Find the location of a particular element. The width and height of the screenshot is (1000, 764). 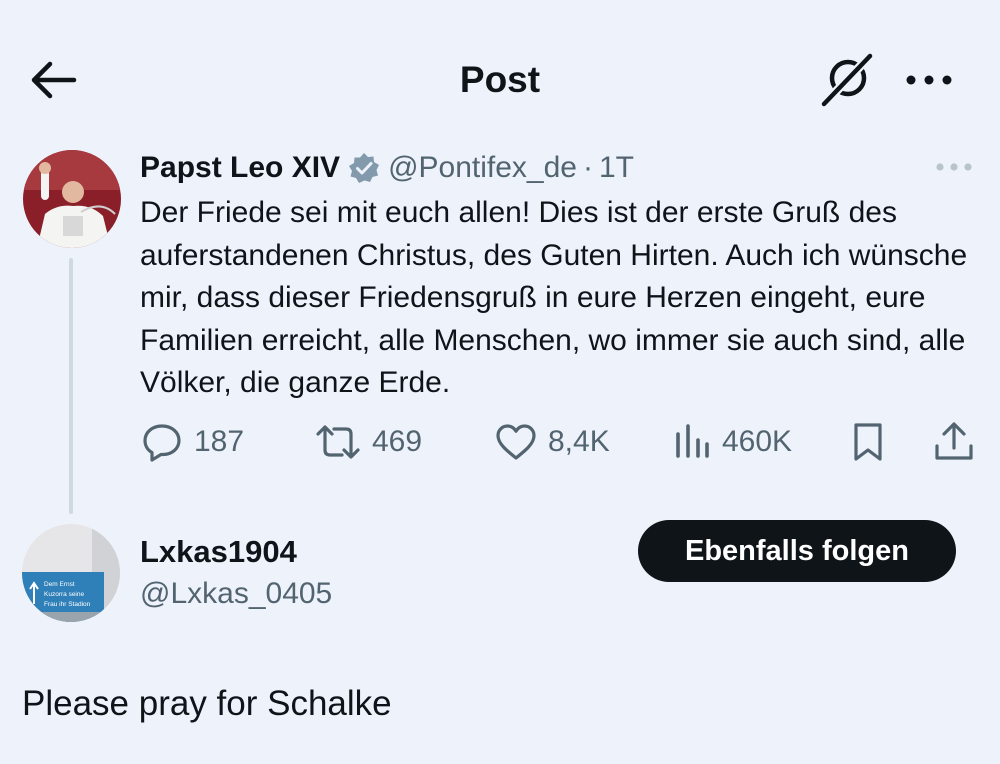

post-more-button is located at coordinates (954, 167).